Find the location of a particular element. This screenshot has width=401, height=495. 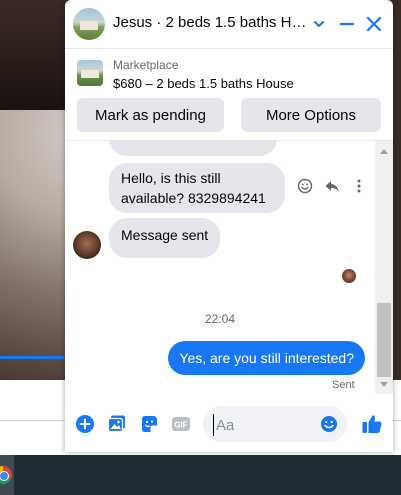

message-timestamp: 22:04 is located at coordinates (220, 319).